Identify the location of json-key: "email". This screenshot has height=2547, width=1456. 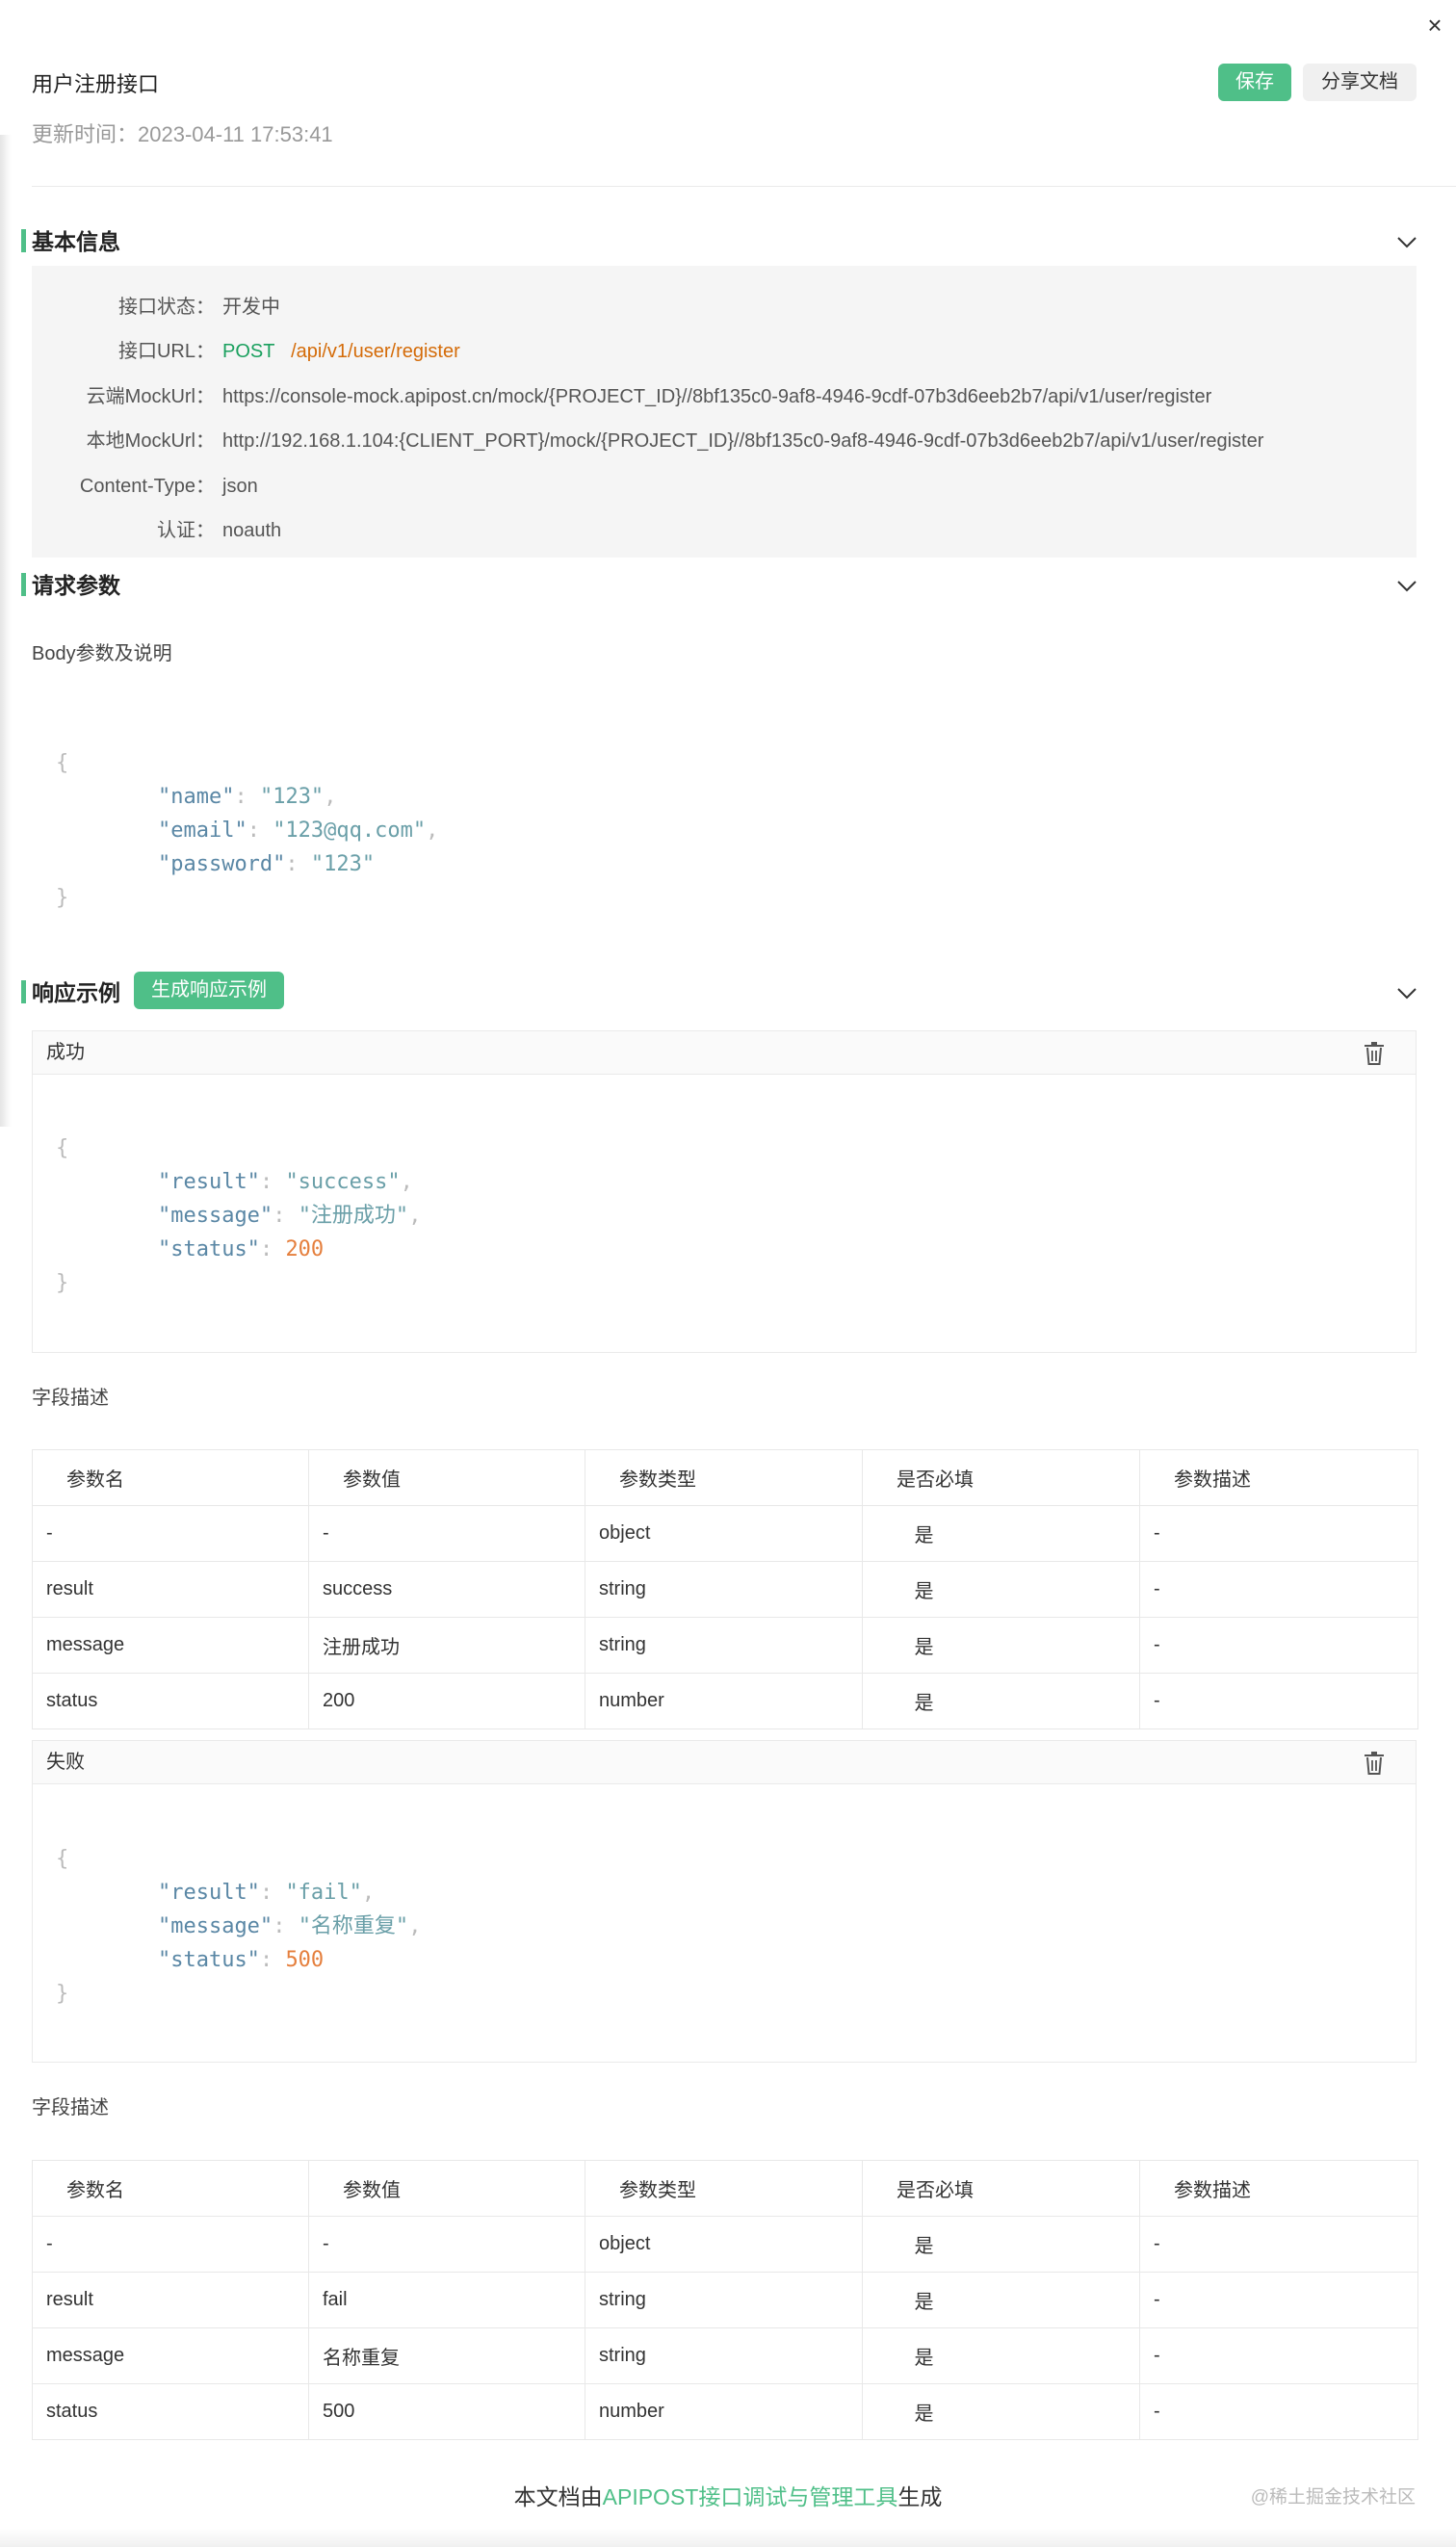
(202, 831).